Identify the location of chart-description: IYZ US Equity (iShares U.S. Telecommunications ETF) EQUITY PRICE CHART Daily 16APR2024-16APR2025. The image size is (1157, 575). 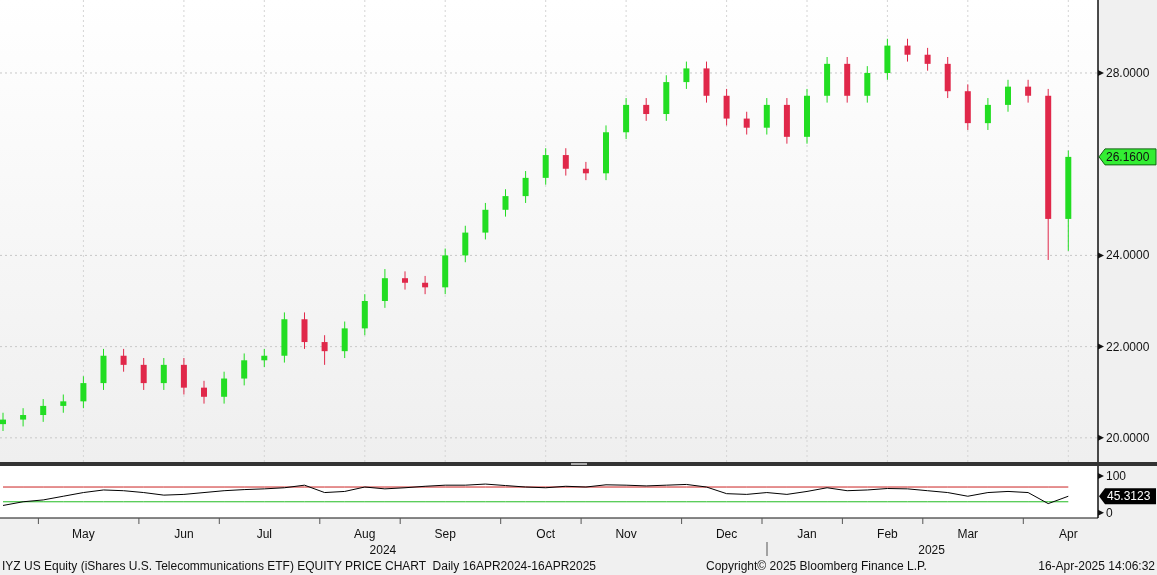
(299, 565).